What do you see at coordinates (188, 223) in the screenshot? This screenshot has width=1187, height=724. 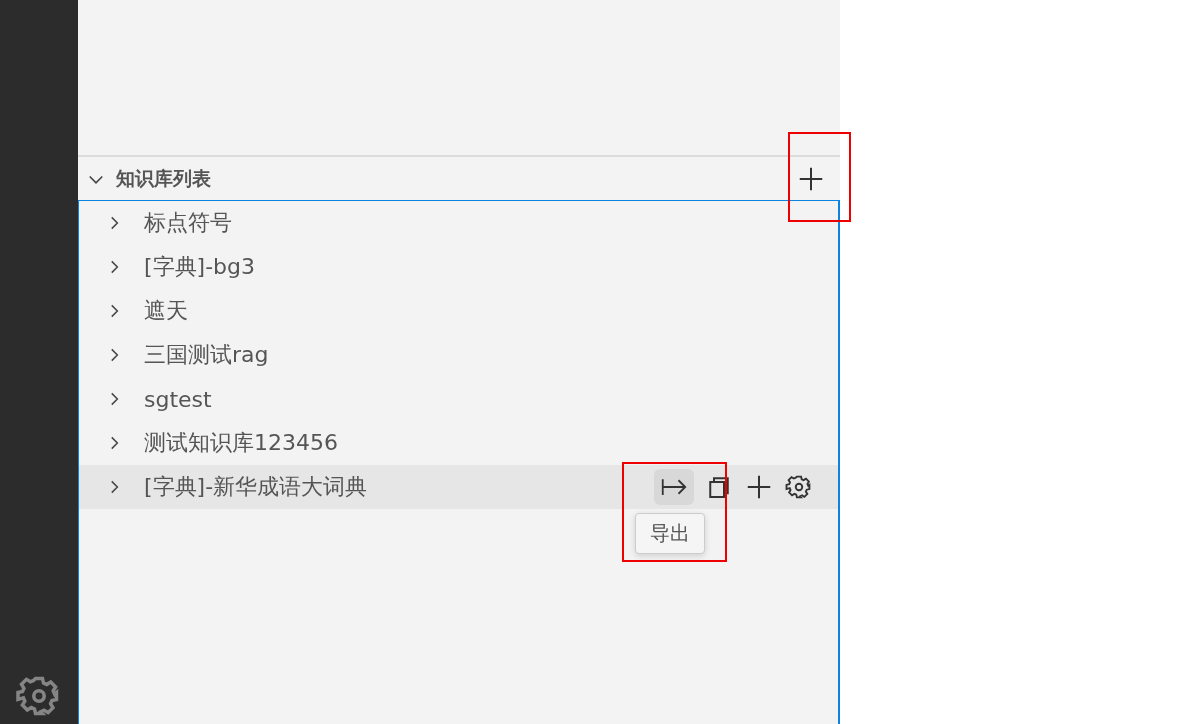 I see `item-label: 标点符号` at bounding box center [188, 223].